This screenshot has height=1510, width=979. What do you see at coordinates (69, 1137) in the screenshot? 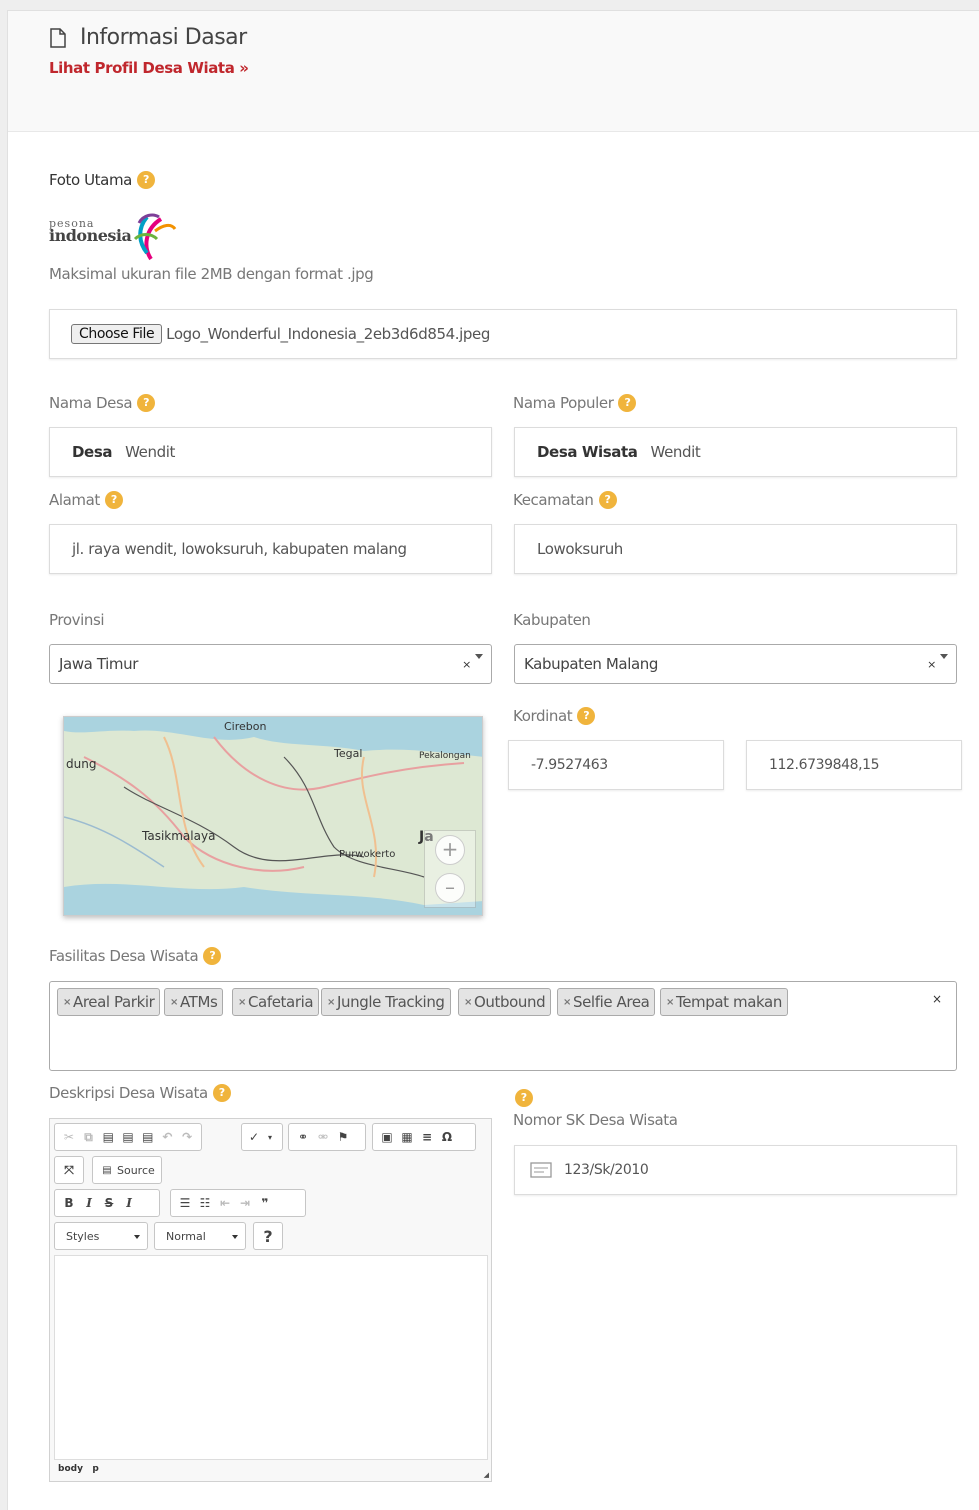
I see `cut-icon: ✂` at bounding box center [69, 1137].